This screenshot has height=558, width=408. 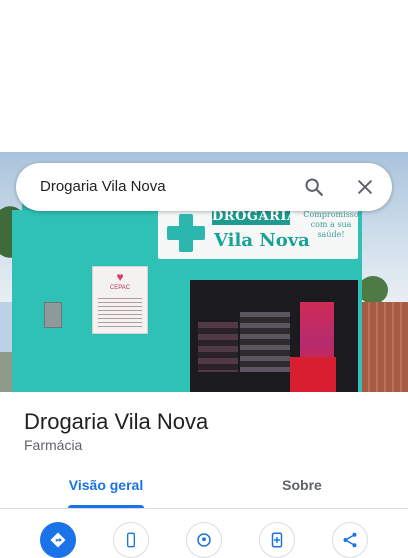 I want to click on nearby-button, so click(x=204, y=540).